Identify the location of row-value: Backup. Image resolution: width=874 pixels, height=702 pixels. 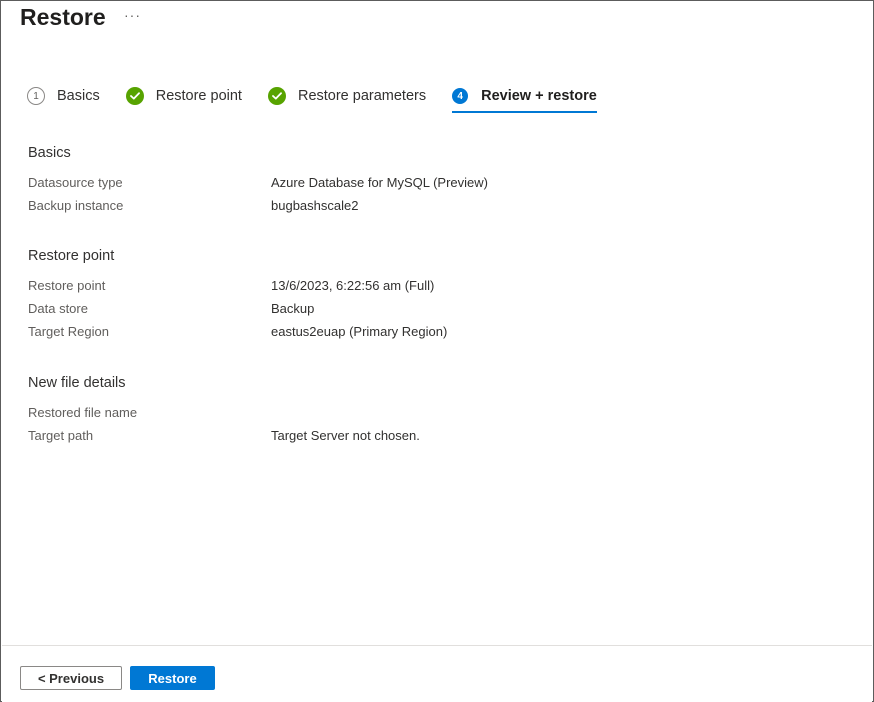
(293, 308).